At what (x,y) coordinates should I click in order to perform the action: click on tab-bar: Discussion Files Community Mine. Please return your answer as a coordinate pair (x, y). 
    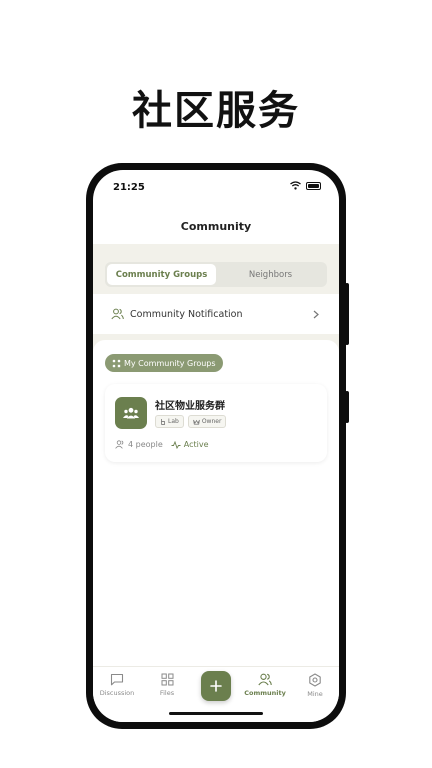
    Looking at the image, I should click on (216, 694).